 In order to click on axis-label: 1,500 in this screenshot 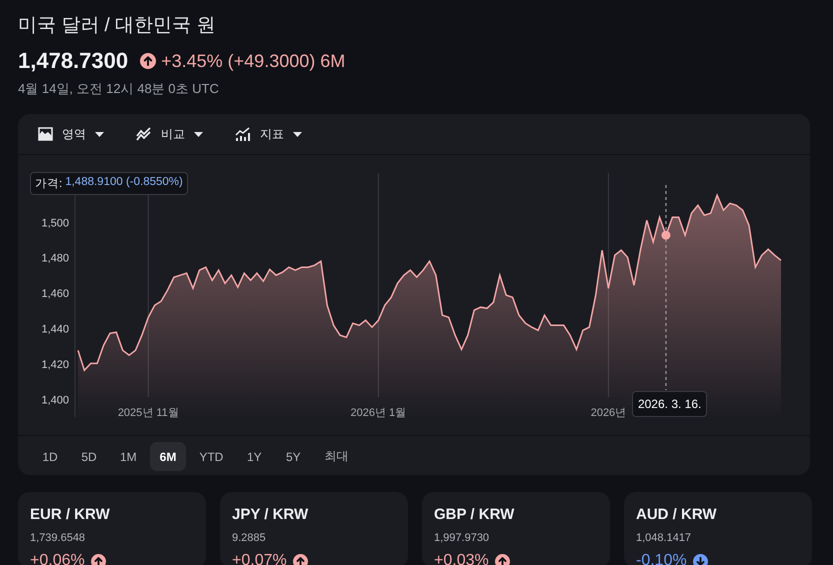, I will do `click(55, 223)`.